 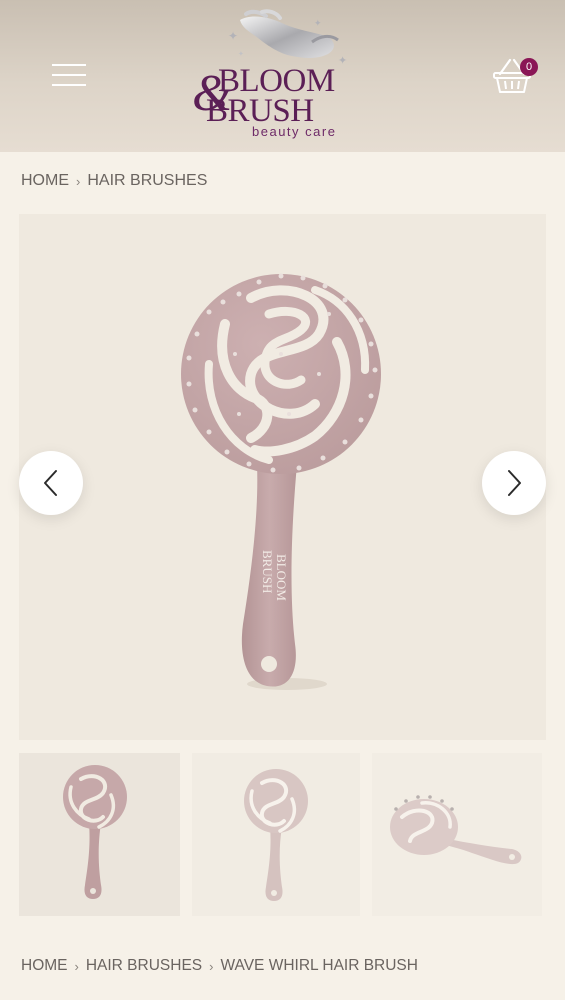 What do you see at coordinates (319, 965) in the screenshot?
I see `breadcrumb-current-product: WAVE WHIRL HAIR BRUSH` at bounding box center [319, 965].